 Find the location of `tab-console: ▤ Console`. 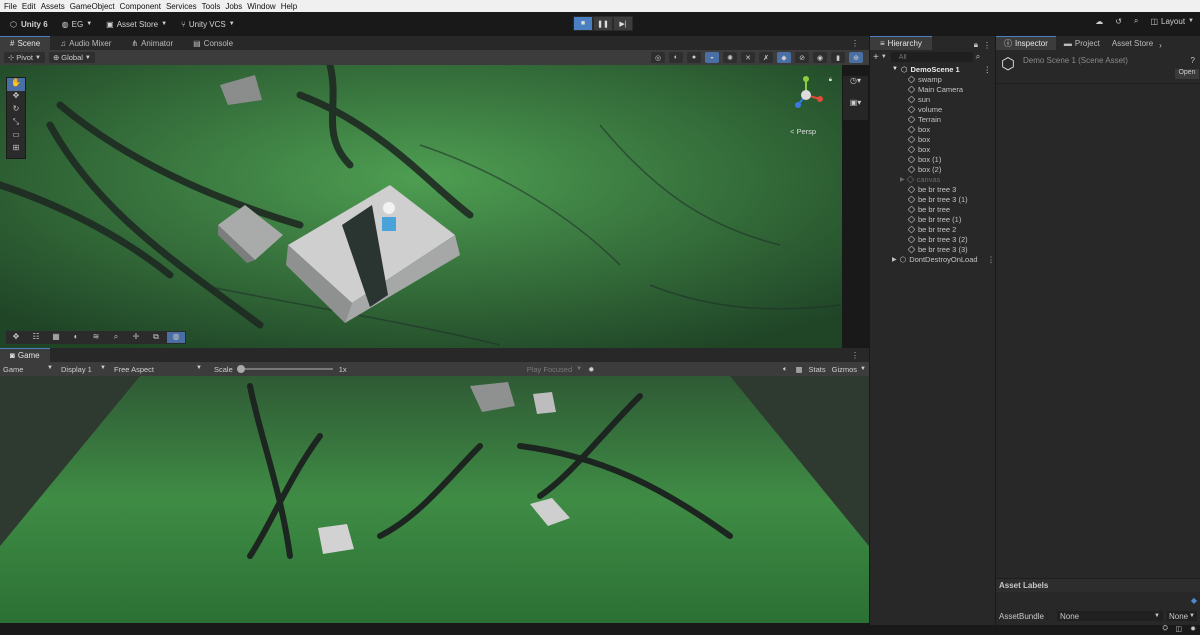

tab-console: ▤ Console is located at coordinates (213, 43).